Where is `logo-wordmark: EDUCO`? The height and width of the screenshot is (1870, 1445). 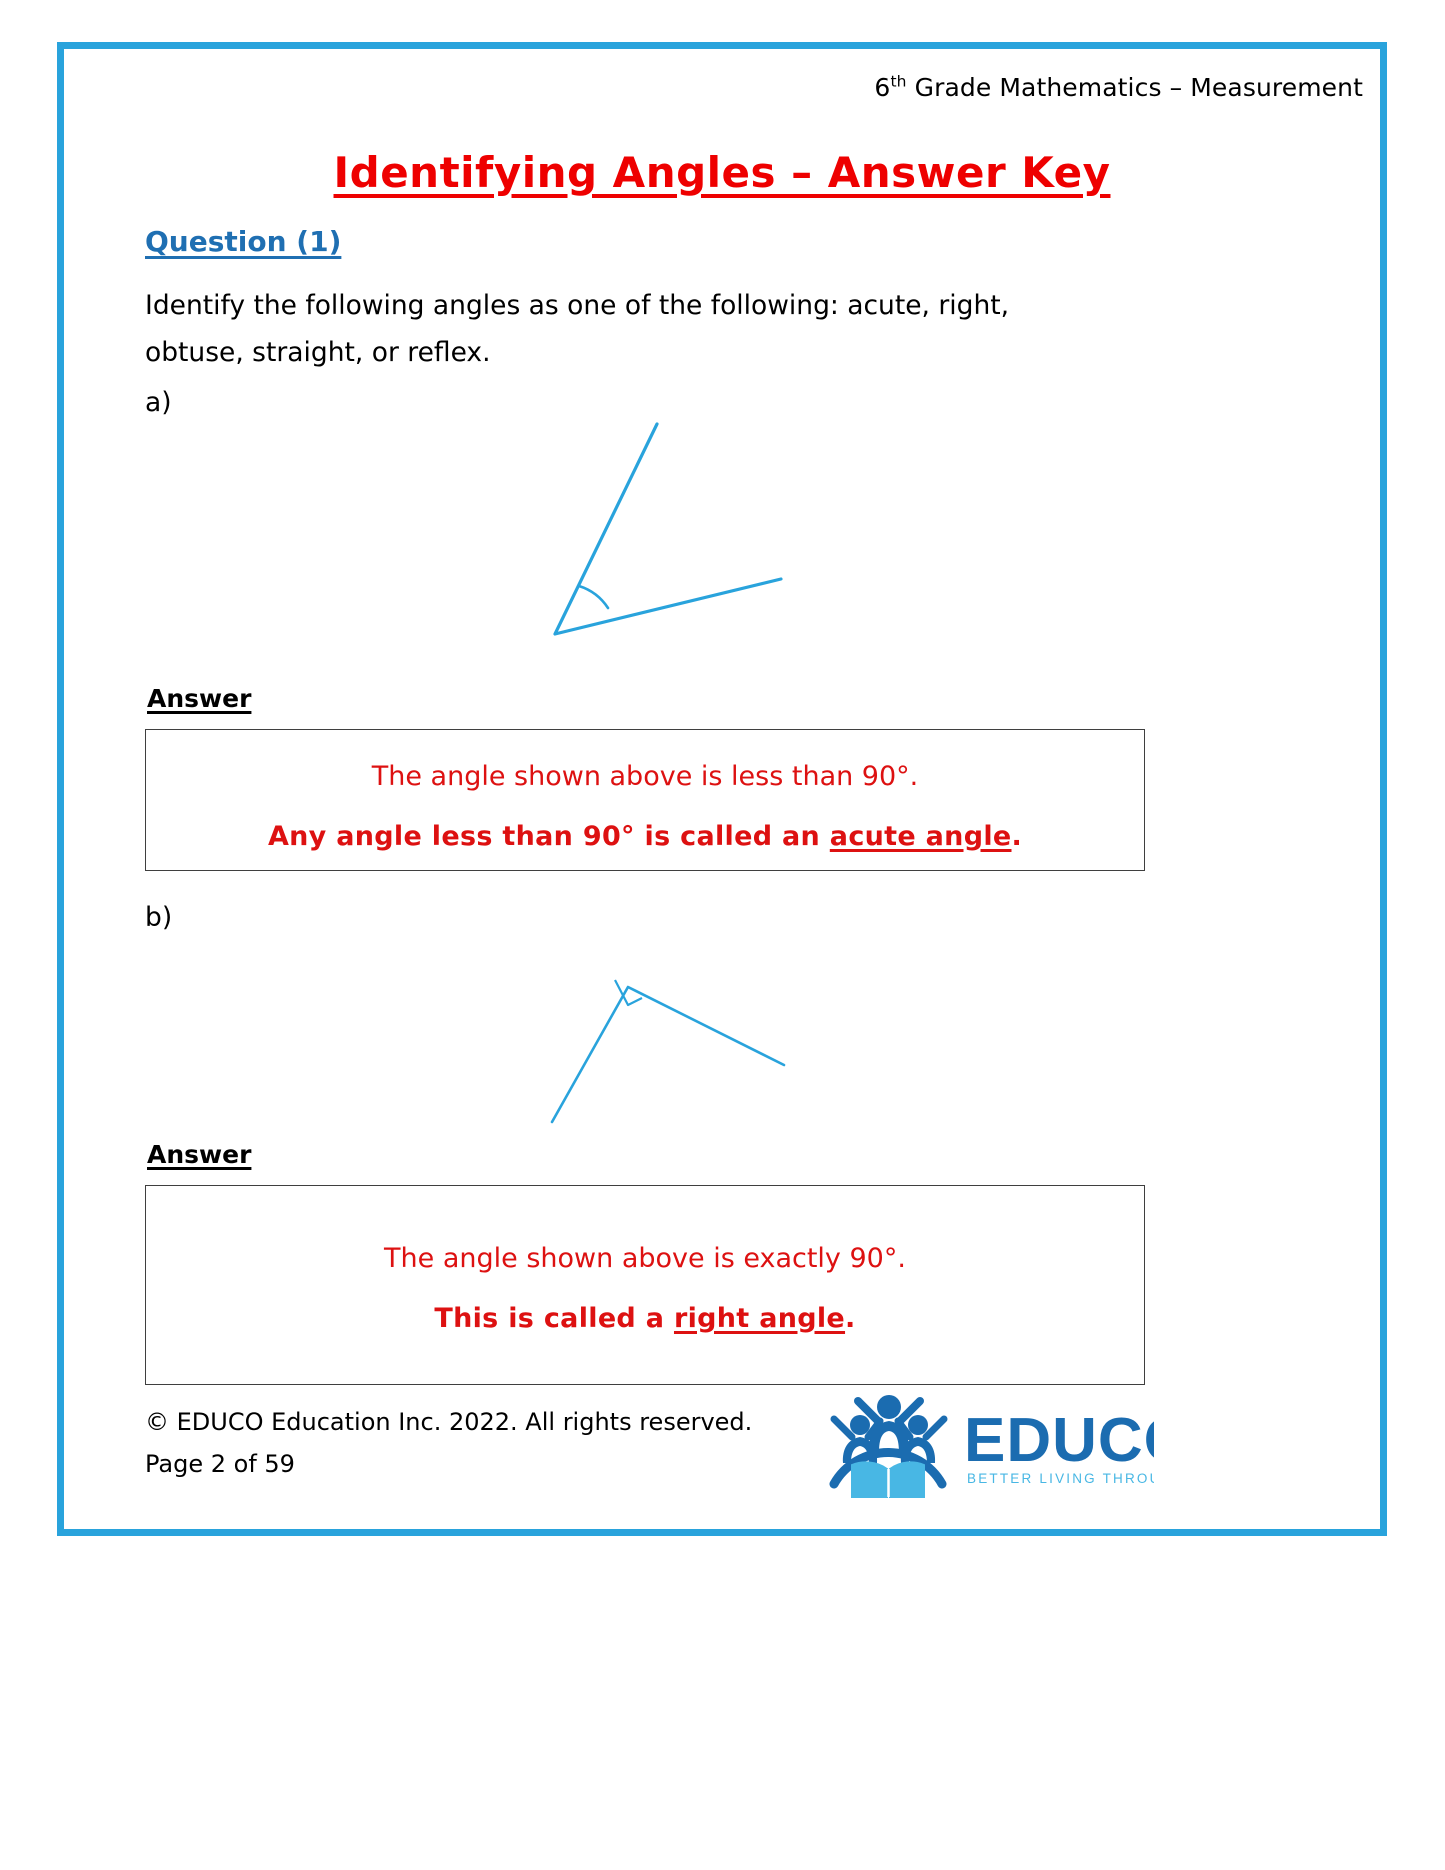 logo-wordmark: EDUCO is located at coordinates (1059, 1440).